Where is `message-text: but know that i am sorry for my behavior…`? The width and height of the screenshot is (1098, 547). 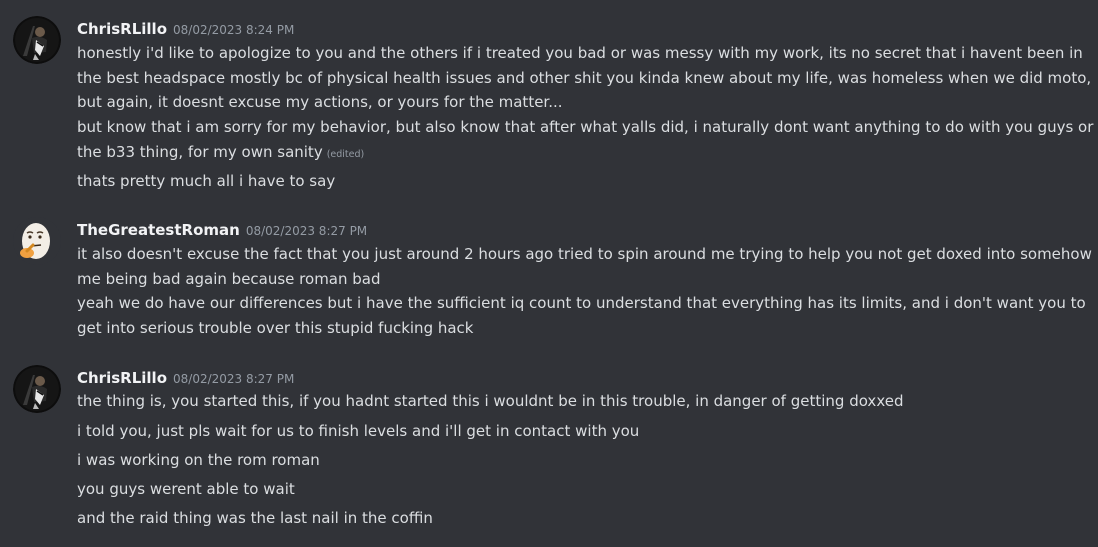
message-text: but know that i am sorry for my behavior… is located at coordinates (586, 141).